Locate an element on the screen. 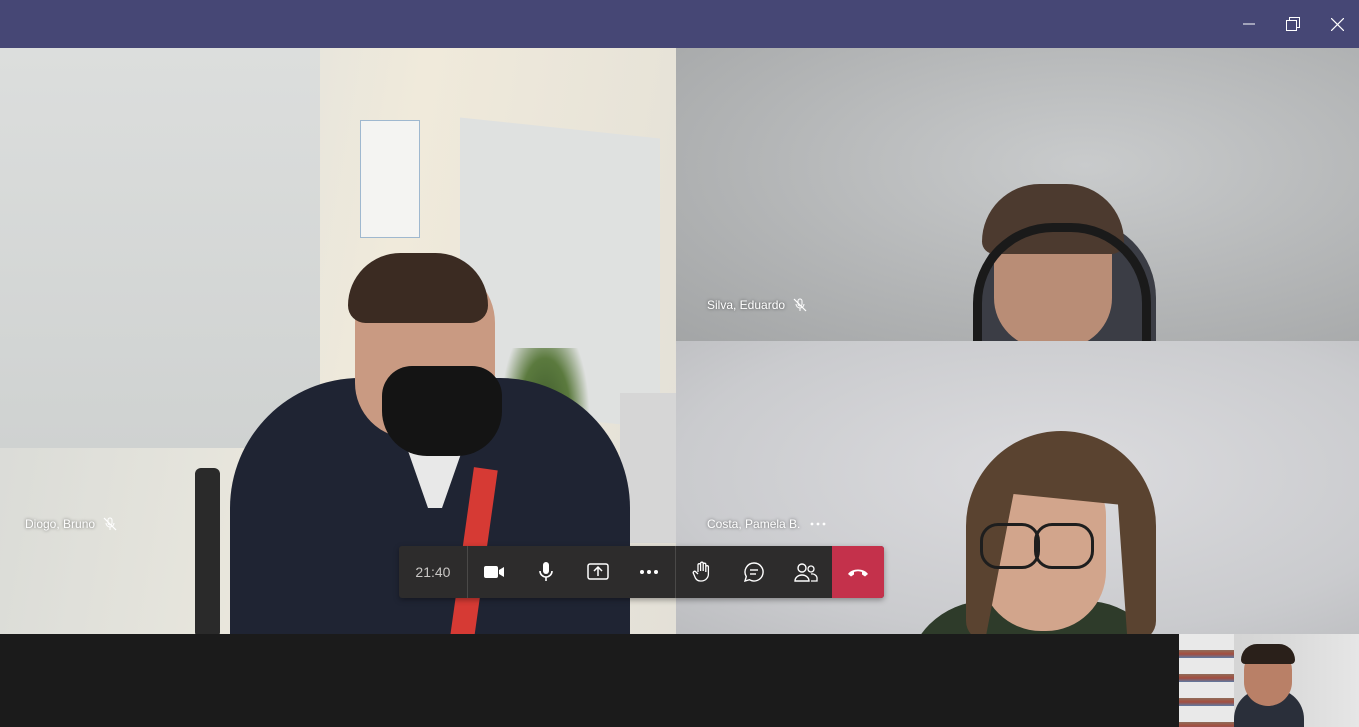 This screenshot has width=1359, height=727. glasses-left is located at coordinates (1010, 546).